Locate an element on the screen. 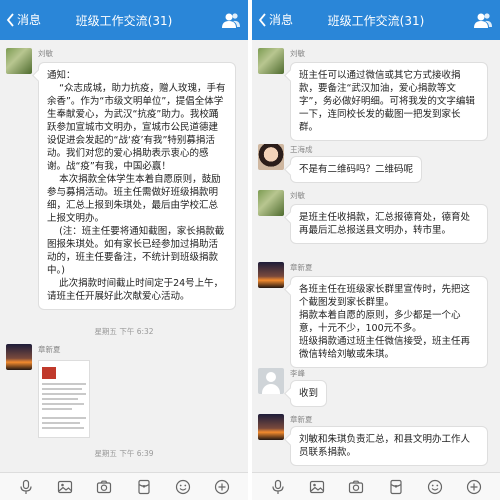 Image resolution: width=500 pixels, height=500 pixels. image-message-thumbnail is located at coordinates (64, 399).